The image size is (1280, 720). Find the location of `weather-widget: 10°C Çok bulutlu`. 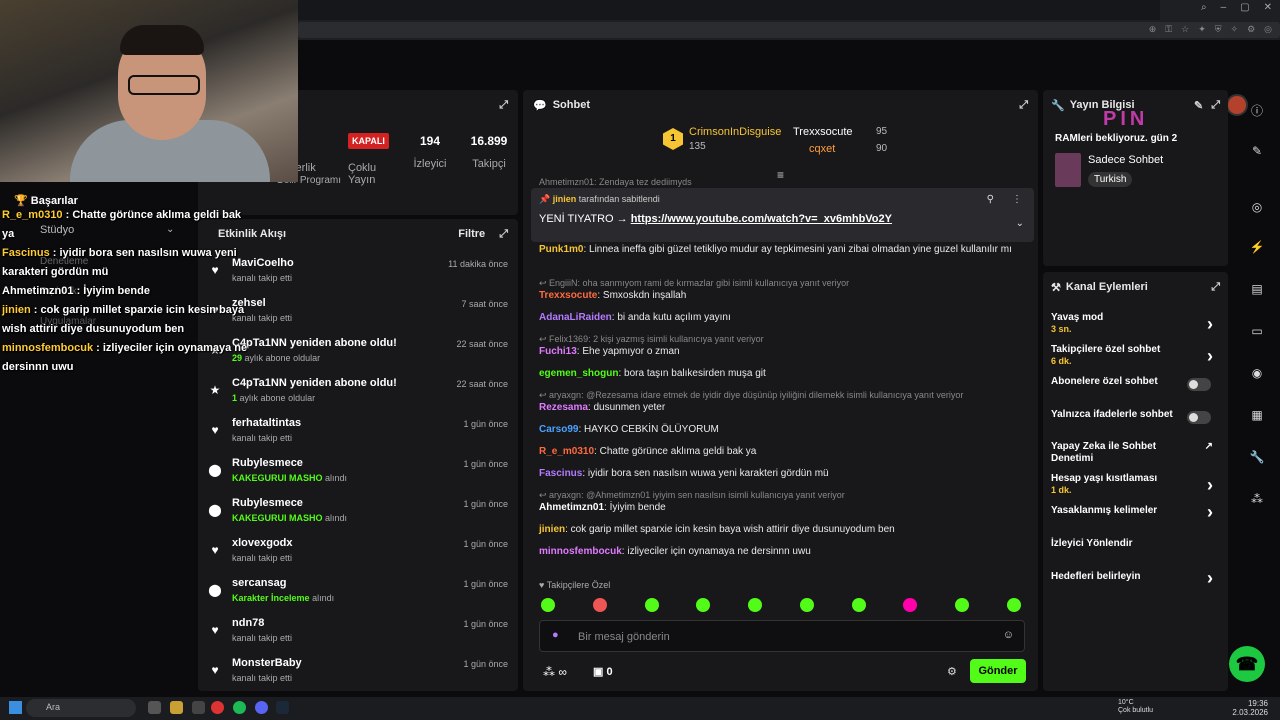

weather-widget: 10°C Çok bulutlu is located at coordinates (1135, 707).